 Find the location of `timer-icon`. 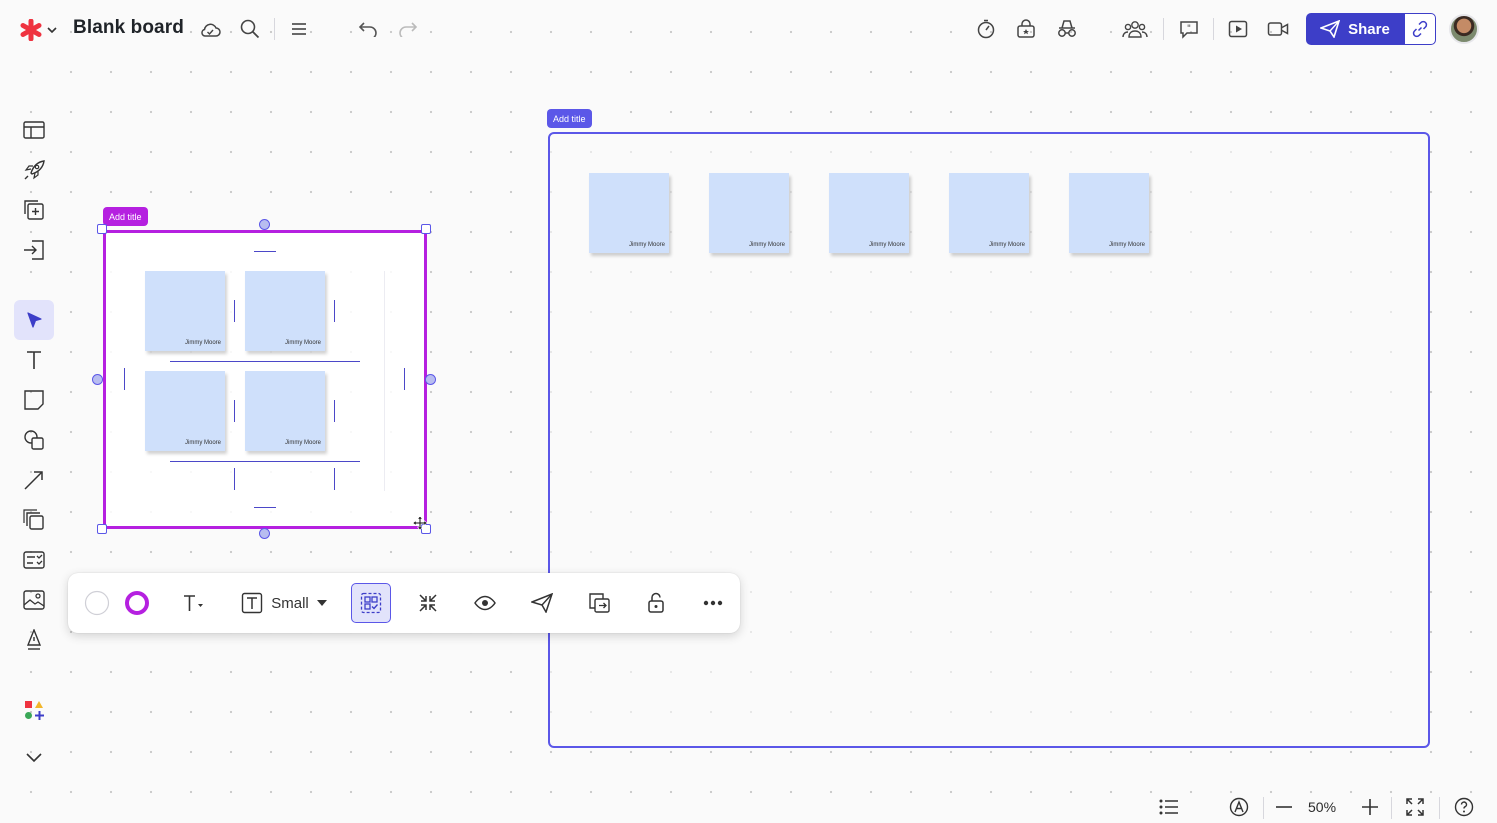

timer-icon is located at coordinates (986, 29).